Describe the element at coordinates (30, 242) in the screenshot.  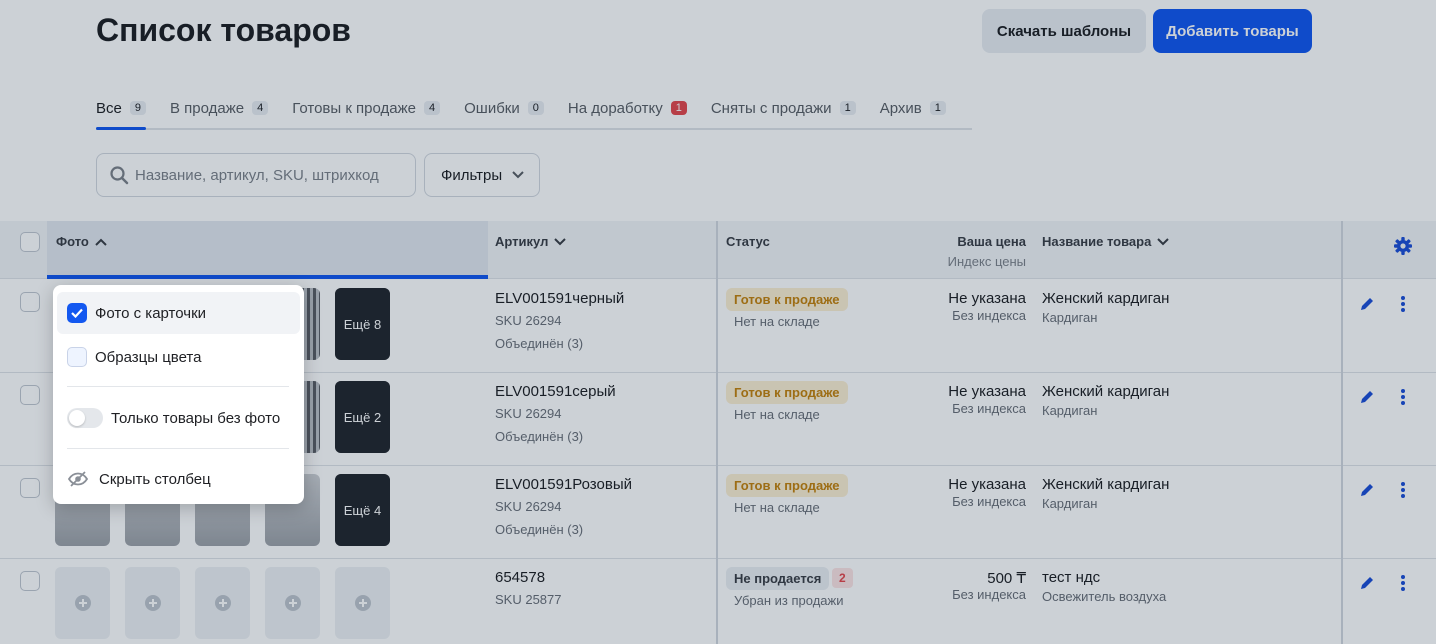
I see `select-all-checkbox` at that location.